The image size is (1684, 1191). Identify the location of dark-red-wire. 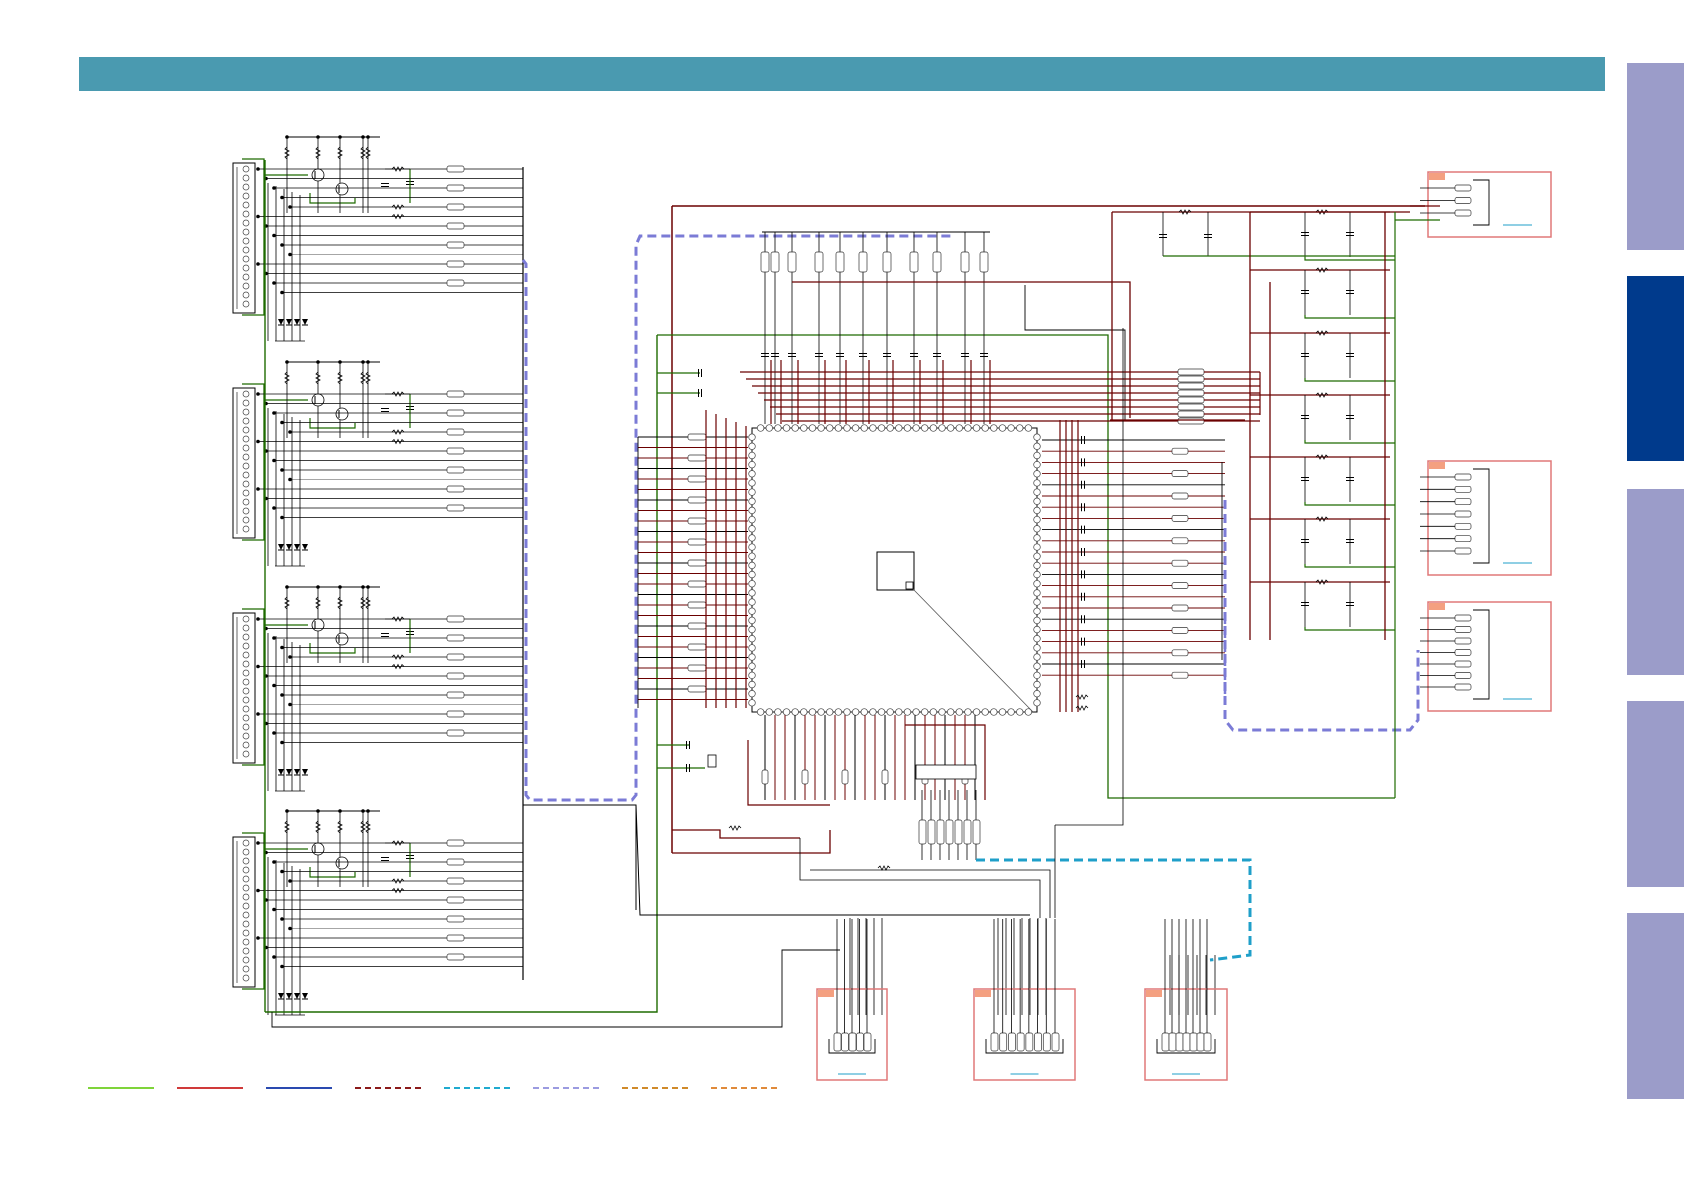
(961, 349).